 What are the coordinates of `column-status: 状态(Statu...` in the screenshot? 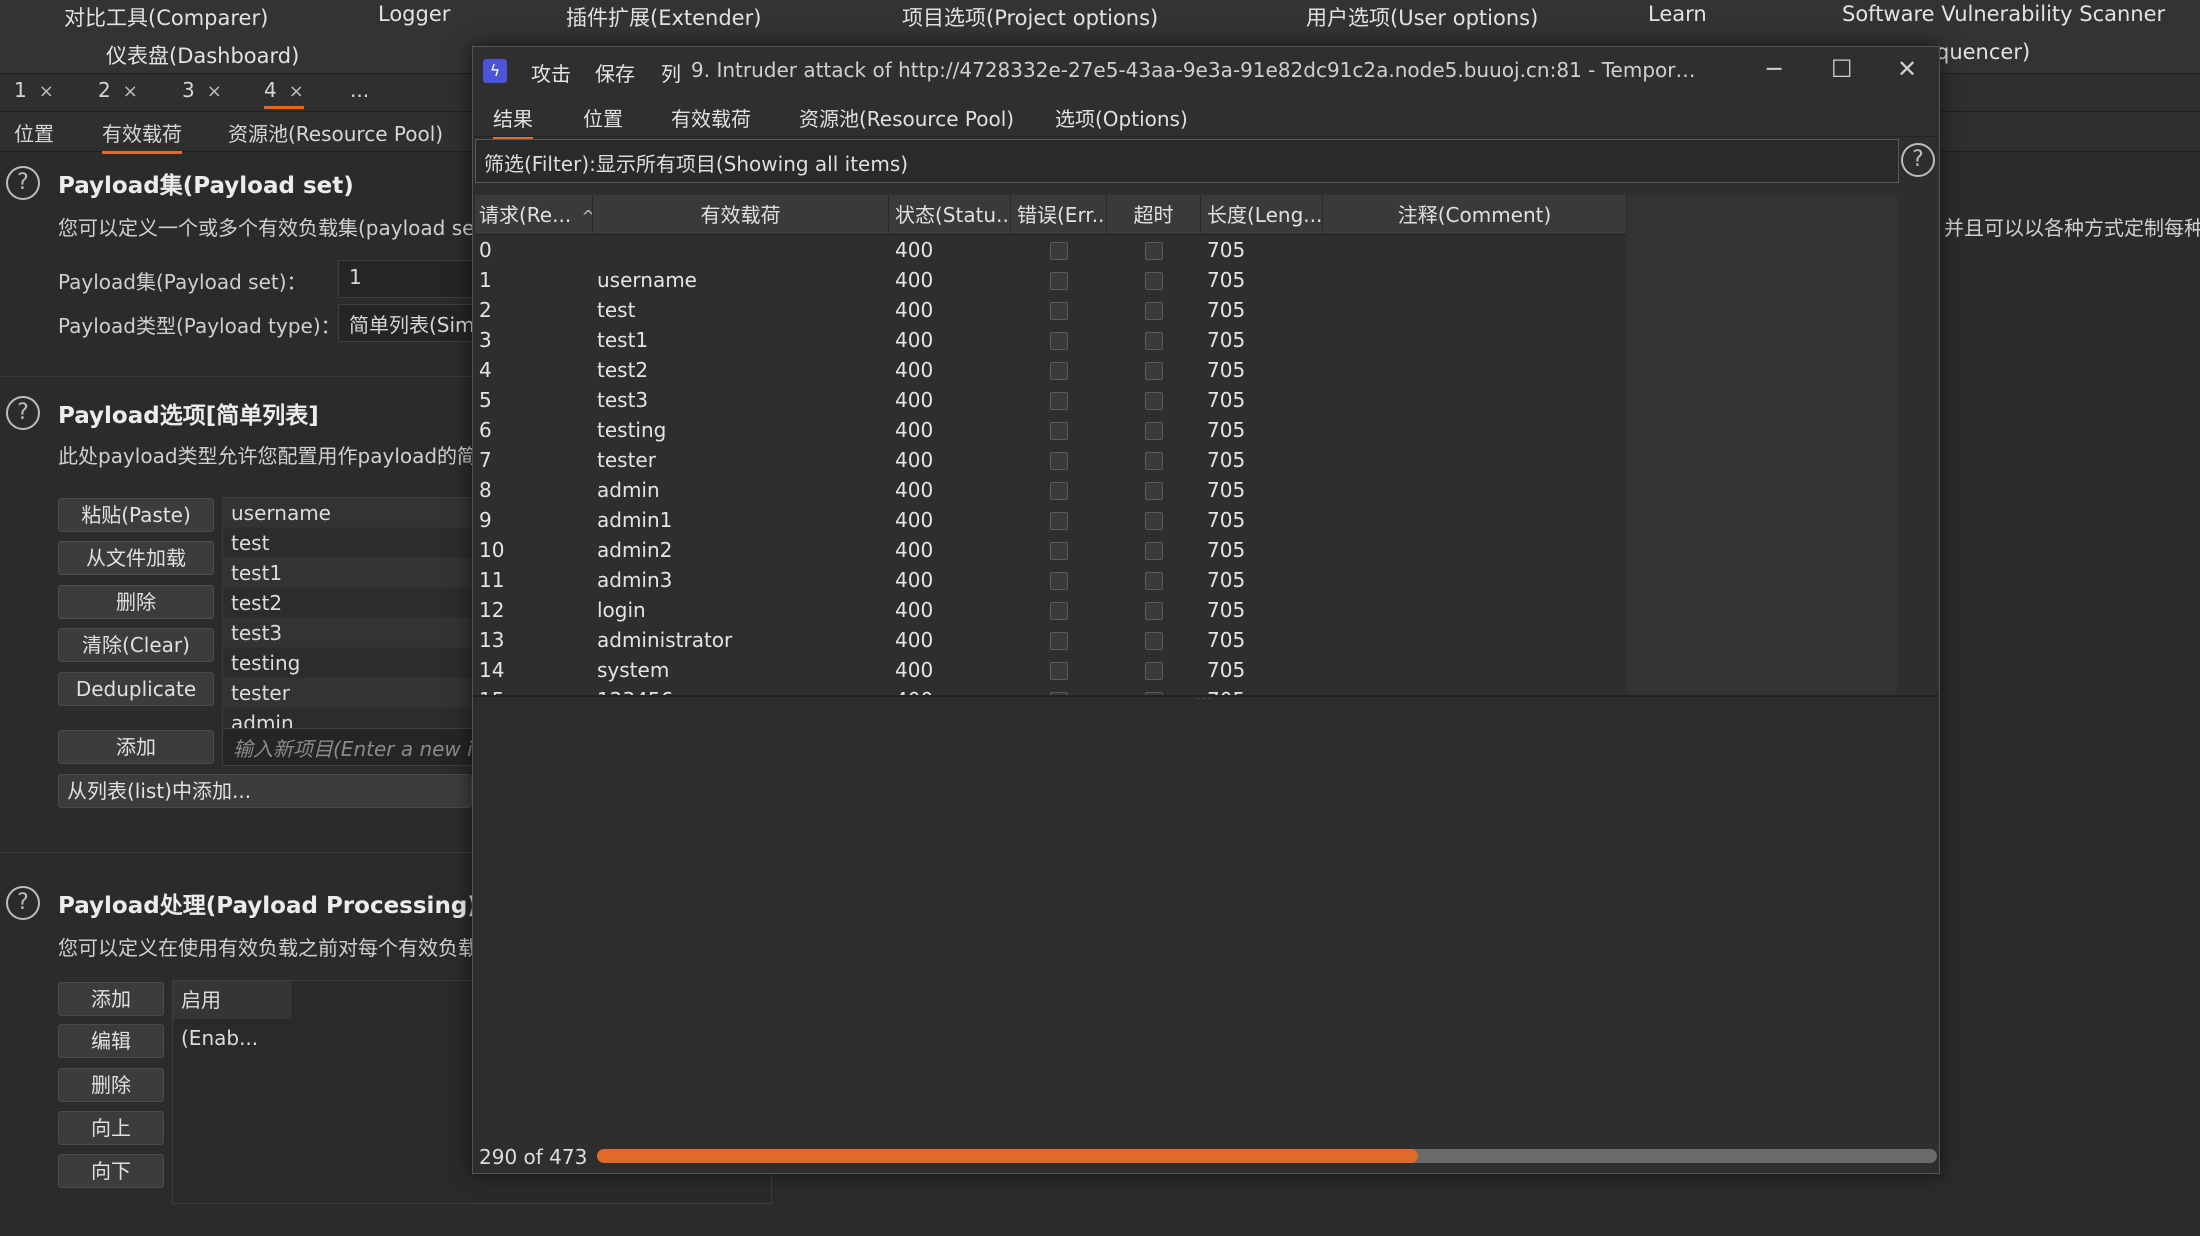 It's located at (950, 215).